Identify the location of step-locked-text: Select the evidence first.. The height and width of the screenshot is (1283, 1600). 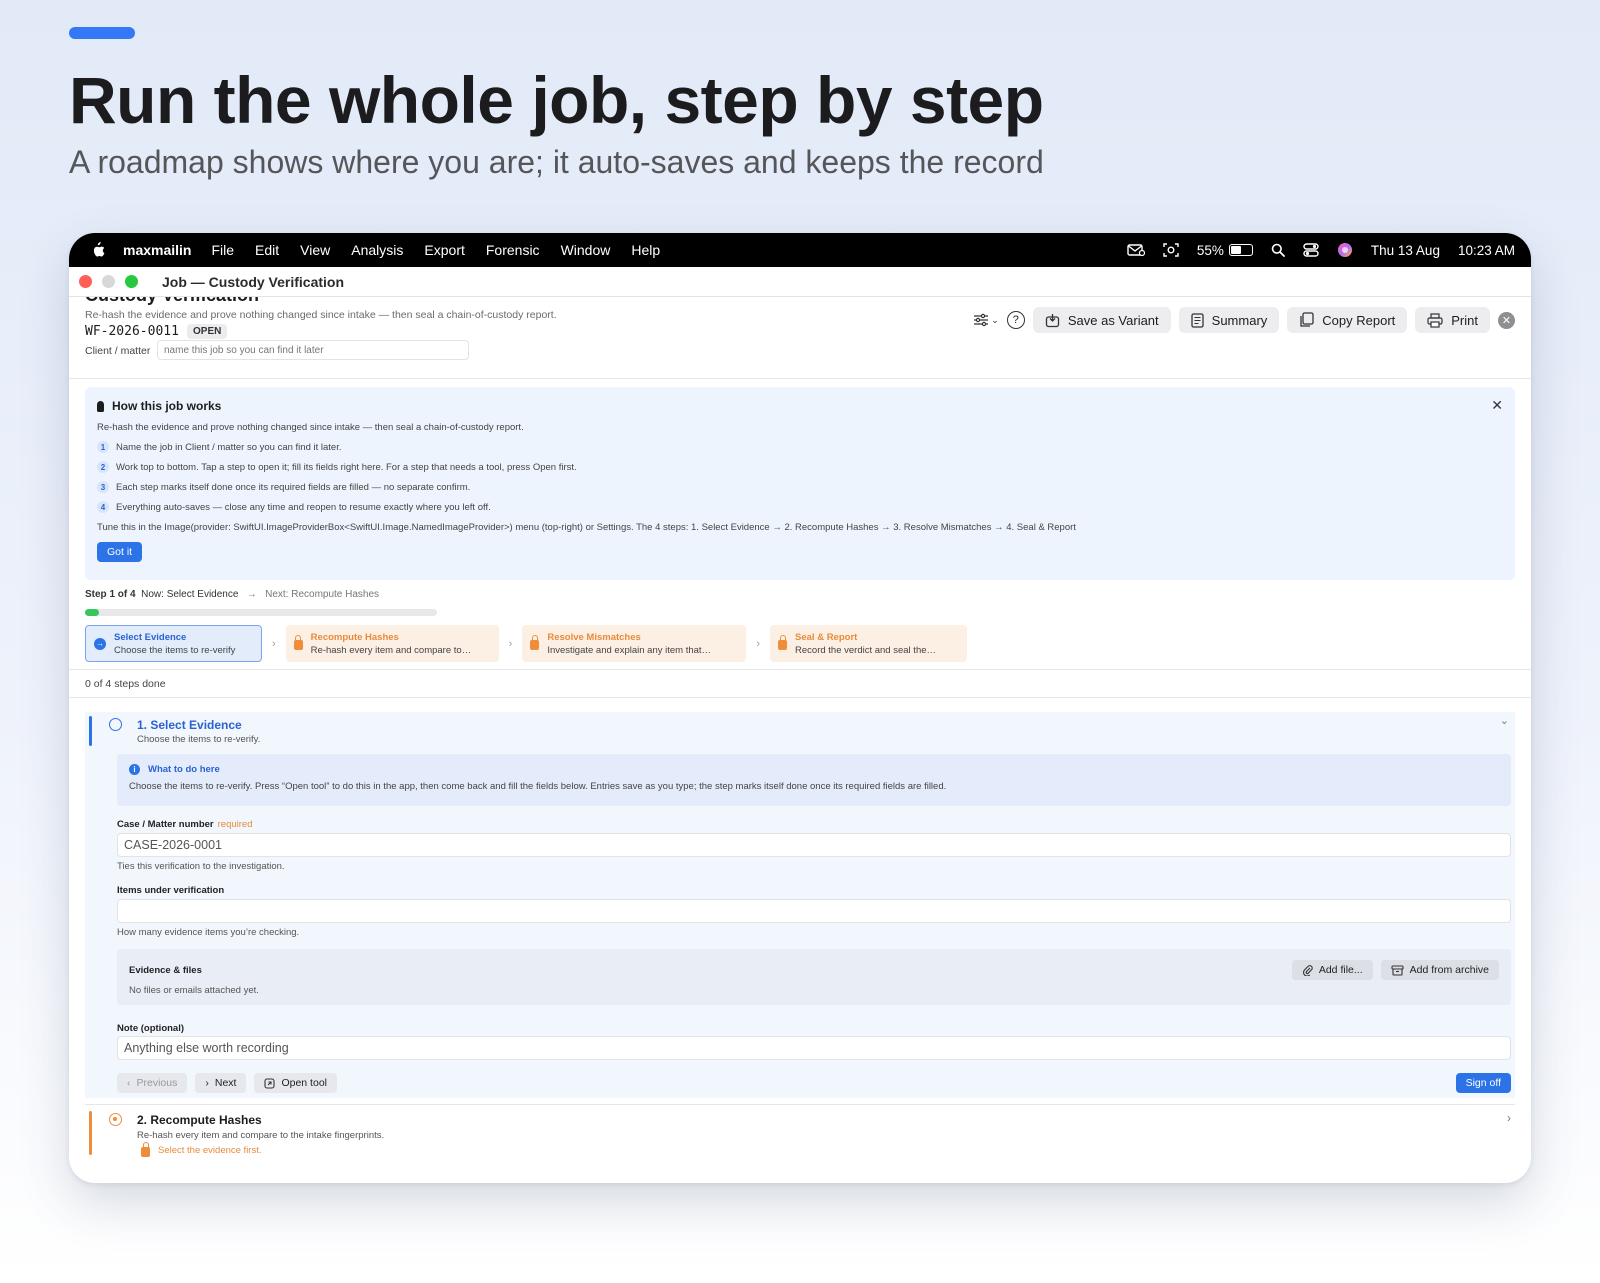
(210, 1150).